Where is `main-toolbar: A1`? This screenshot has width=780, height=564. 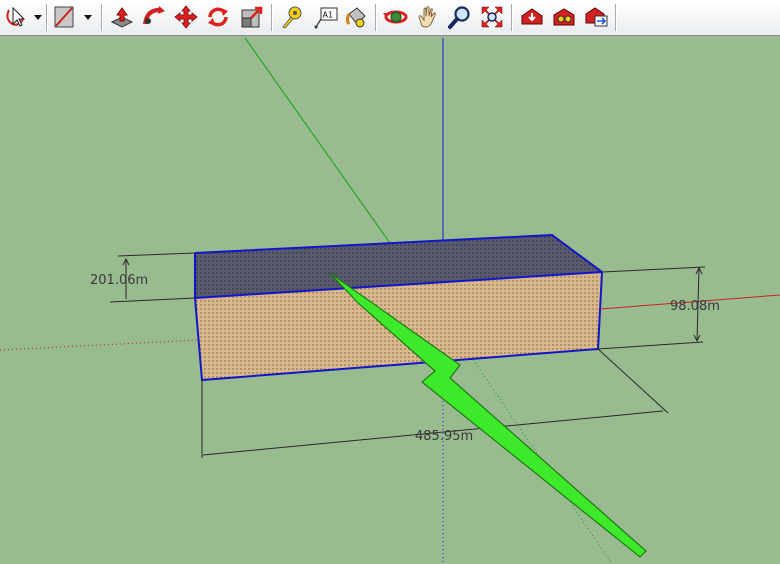
main-toolbar: A1 is located at coordinates (390, 18).